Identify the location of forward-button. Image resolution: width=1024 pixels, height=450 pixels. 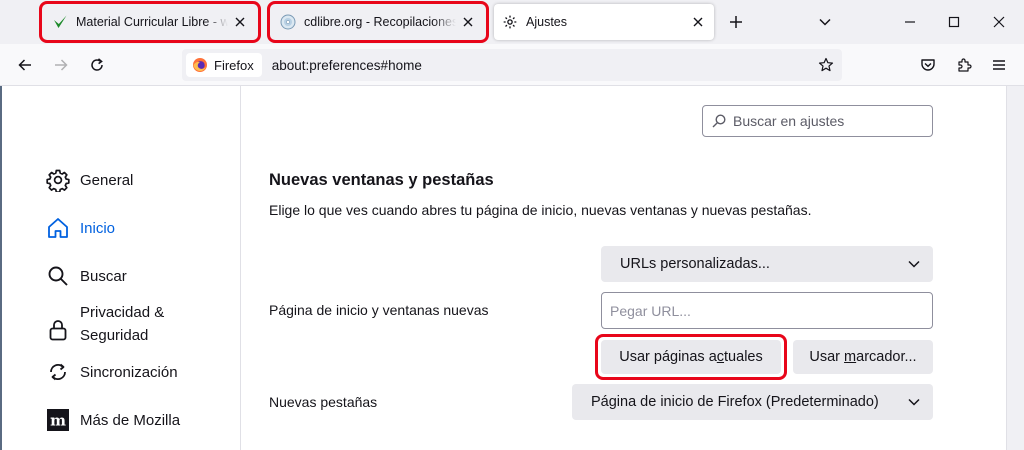
(61, 65).